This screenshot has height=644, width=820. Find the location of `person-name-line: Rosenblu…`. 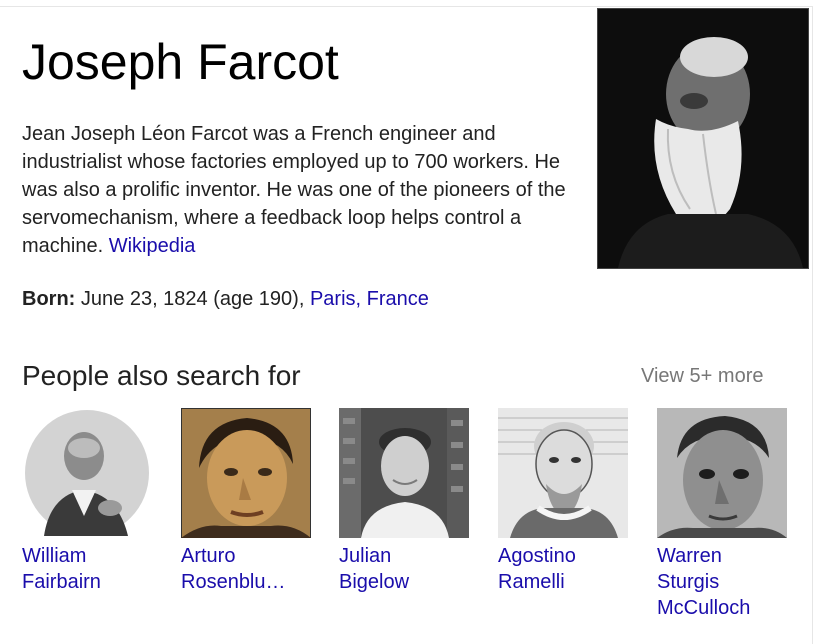

person-name-line: Rosenblu… is located at coordinates (233, 582).